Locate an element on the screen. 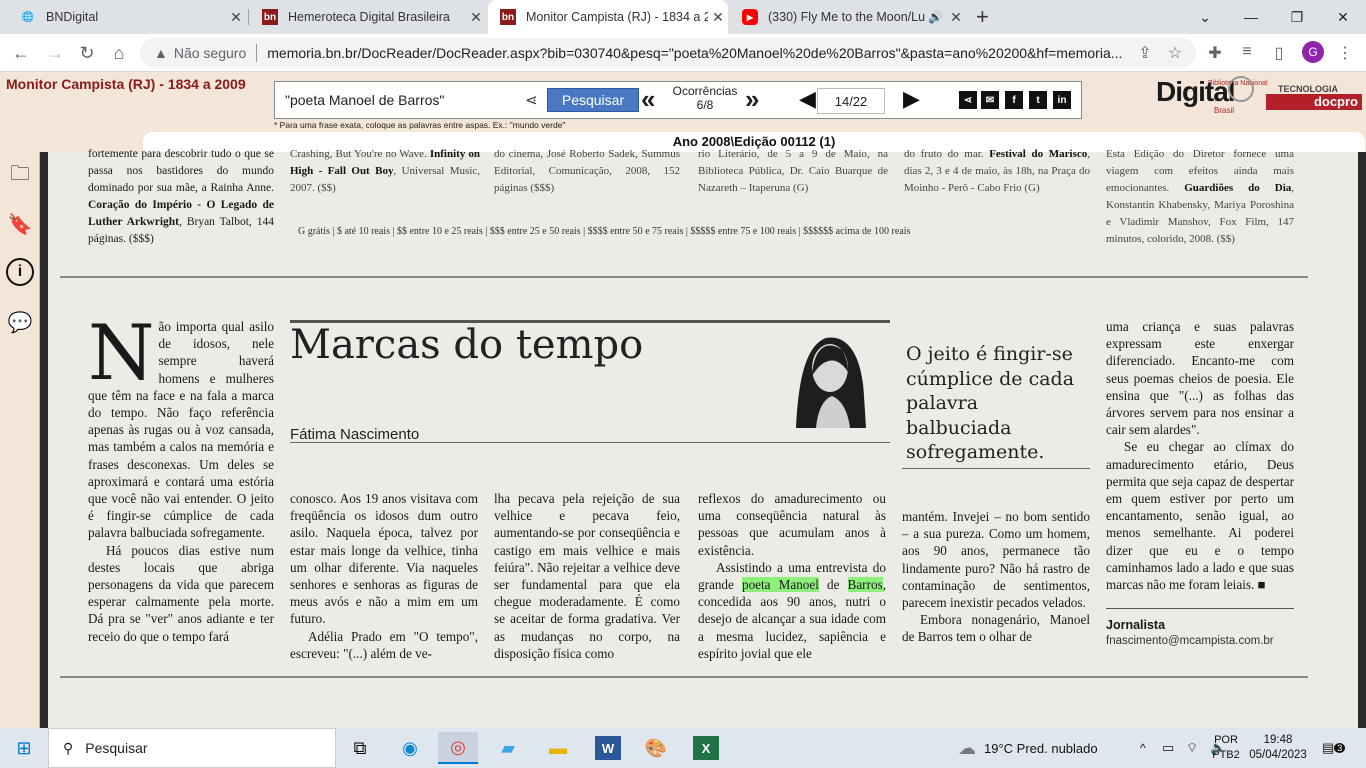 The image size is (1366, 768). windows-start-icon: ⊞ is located at coordinates (24, 748).